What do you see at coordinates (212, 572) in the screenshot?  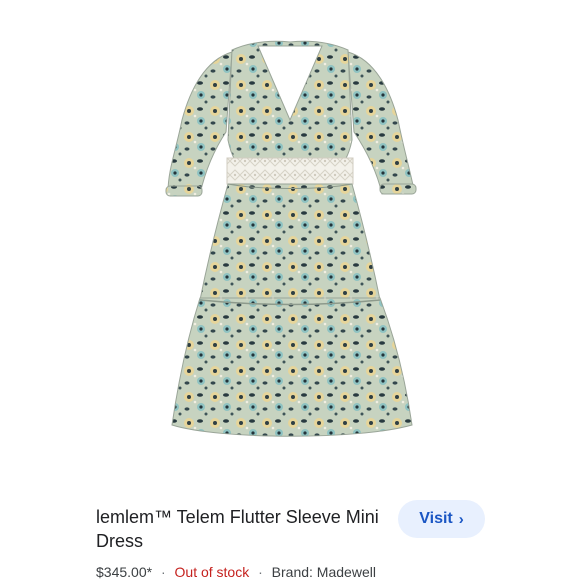 I see `stock-status: Out of stock` at bounding box center [212, 572].